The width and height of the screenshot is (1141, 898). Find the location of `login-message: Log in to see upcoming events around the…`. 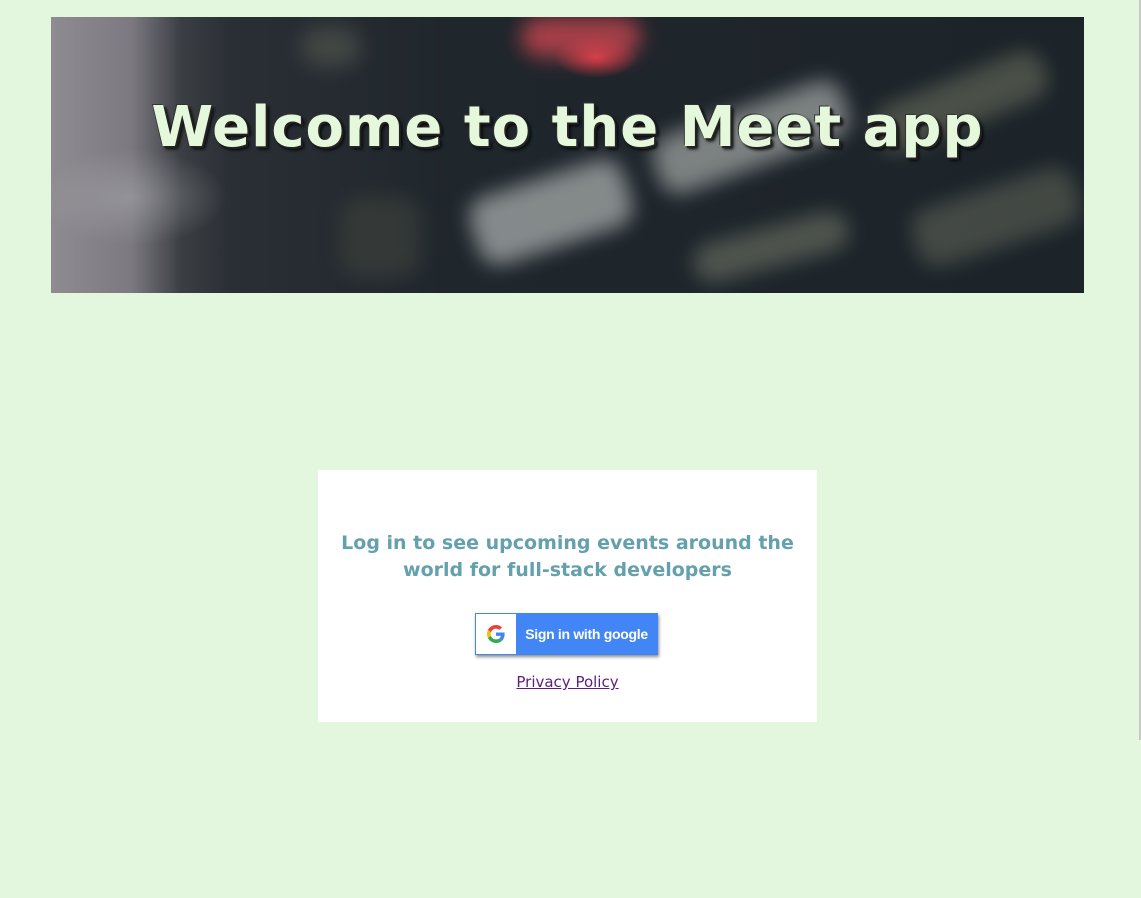

login-message: Log in to see upcoming events around the… is located at coordinates (567, 556).